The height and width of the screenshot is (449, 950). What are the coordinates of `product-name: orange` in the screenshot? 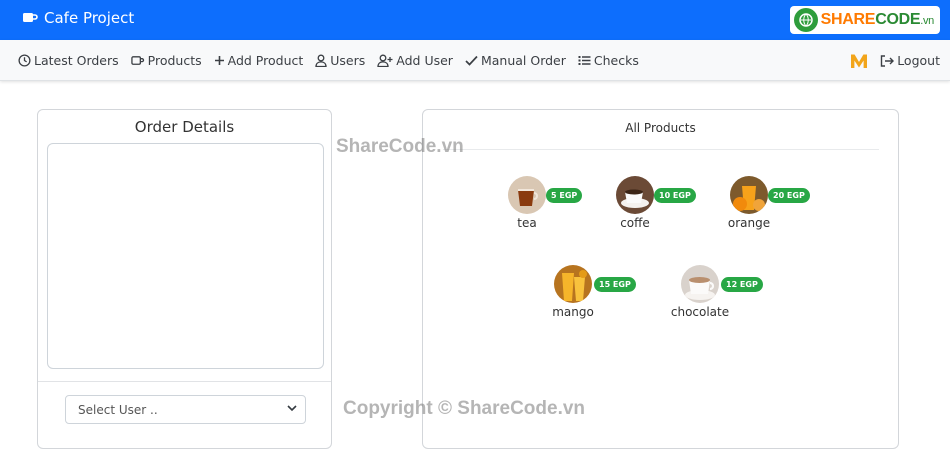 It's located at (749, 223).